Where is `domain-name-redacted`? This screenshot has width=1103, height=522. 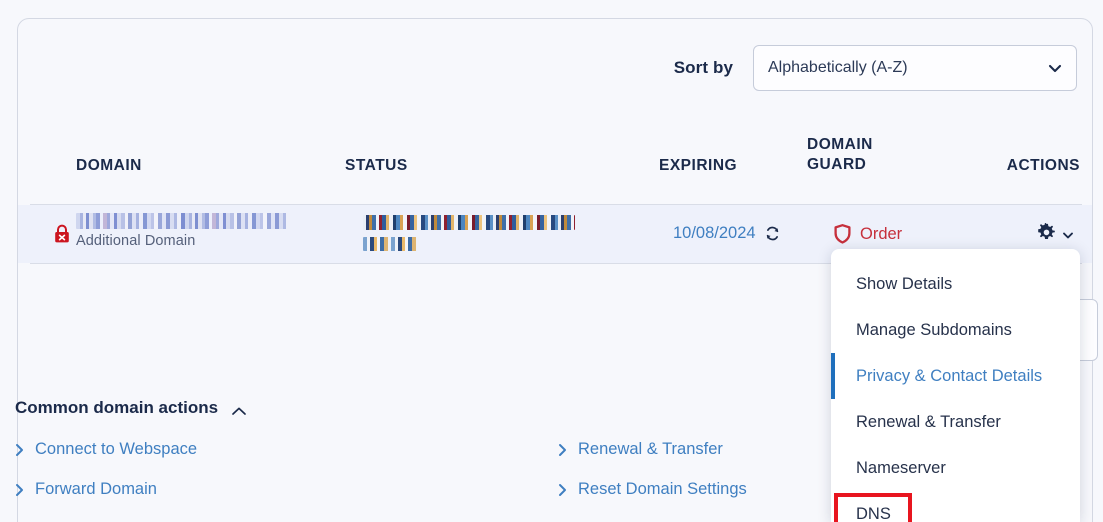
domain-name-redacted is located at coordinates (183, 221).